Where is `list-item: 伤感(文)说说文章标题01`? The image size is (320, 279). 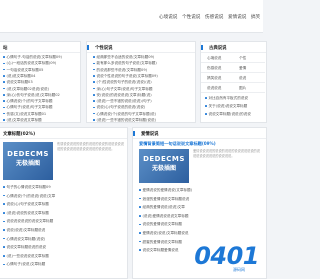 list-item: 伤感(文)说说文章标题01 is located at coordinates (41, 114).